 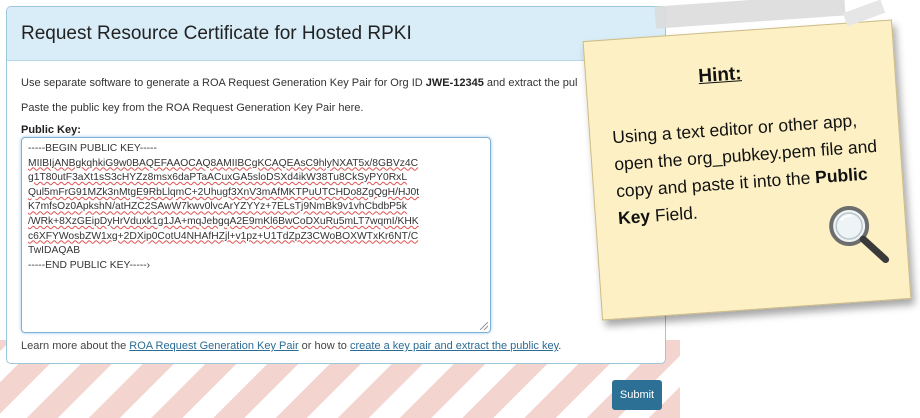 What do you see at coordinates (484, 326) in the screenshot?
I see `resize-handle` at bounding box center [484, 326].